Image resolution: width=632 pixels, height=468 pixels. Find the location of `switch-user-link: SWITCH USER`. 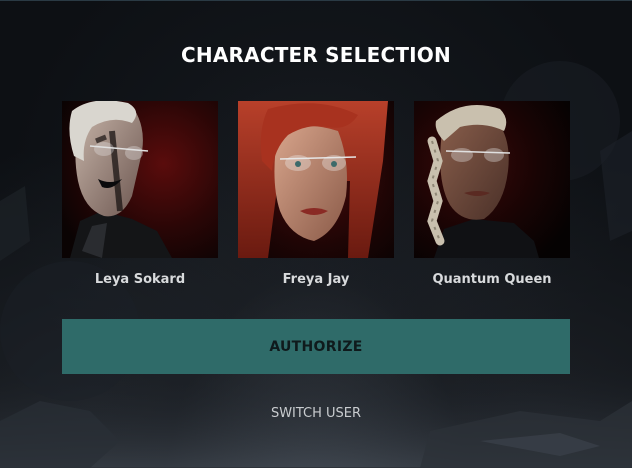

switch-user-link: SWITCH USER is located at coordinates (316, 413).